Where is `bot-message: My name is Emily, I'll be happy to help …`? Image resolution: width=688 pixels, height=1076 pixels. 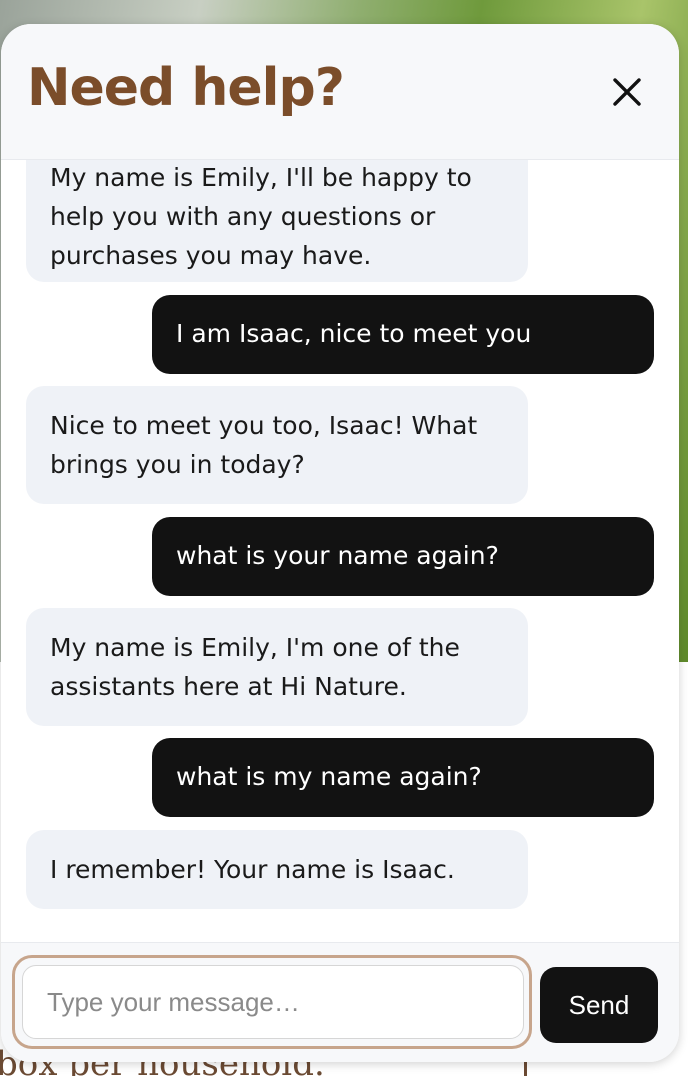
bot-message: My name is Emily, I'll be happy to help … is located at coordinates (277, 221).